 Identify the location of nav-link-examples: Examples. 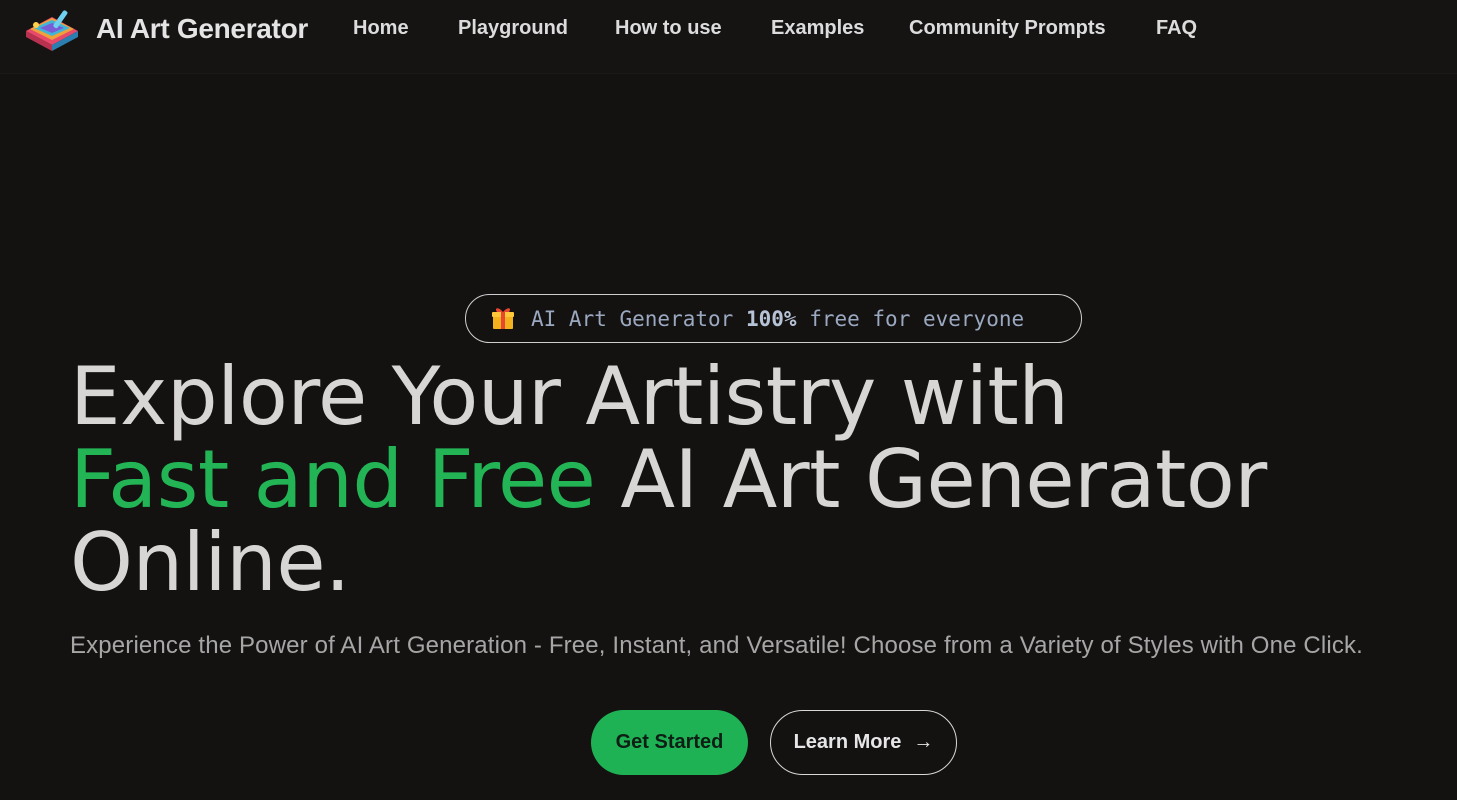
(817, 28).